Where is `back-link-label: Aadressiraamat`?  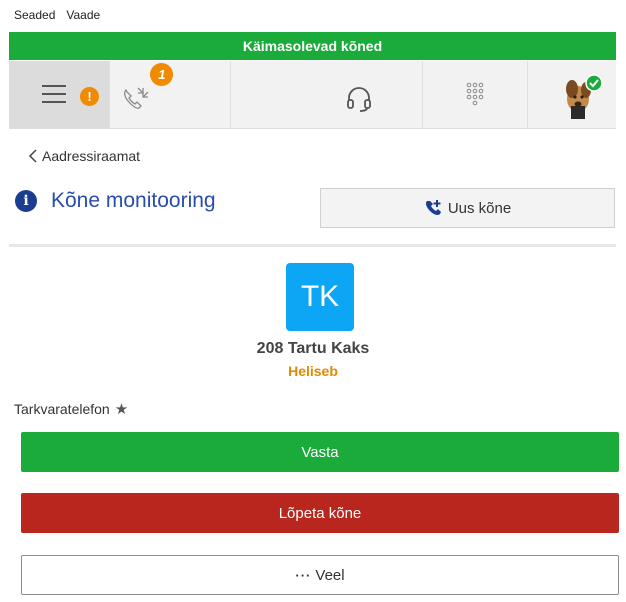 back-link-label: Aadressiraamat is located at coordinates (91, 156).